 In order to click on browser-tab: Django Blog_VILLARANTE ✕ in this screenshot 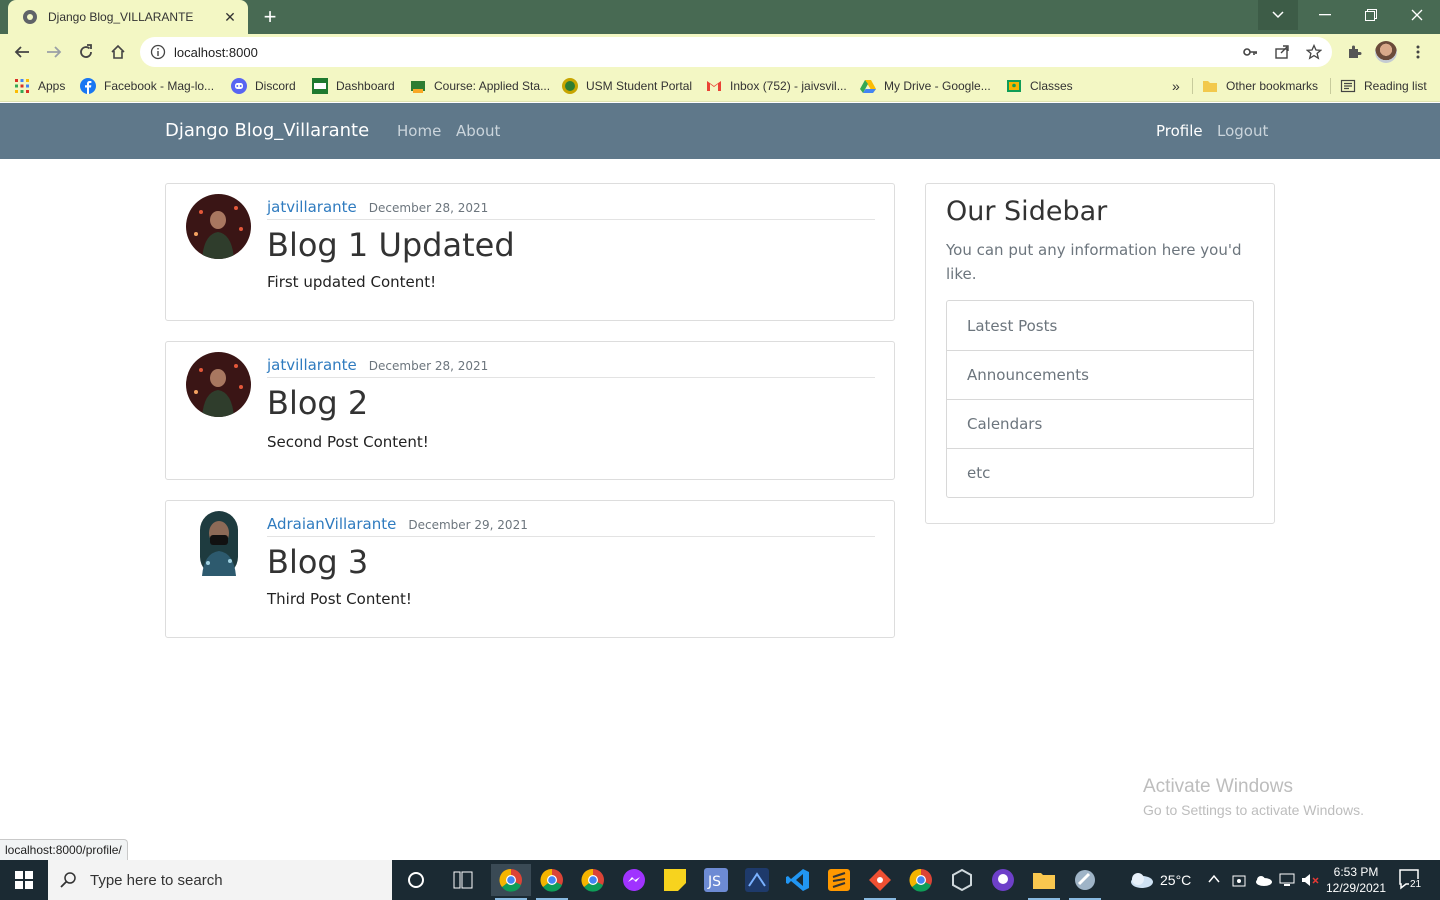, I will do `click(128, 17)`.